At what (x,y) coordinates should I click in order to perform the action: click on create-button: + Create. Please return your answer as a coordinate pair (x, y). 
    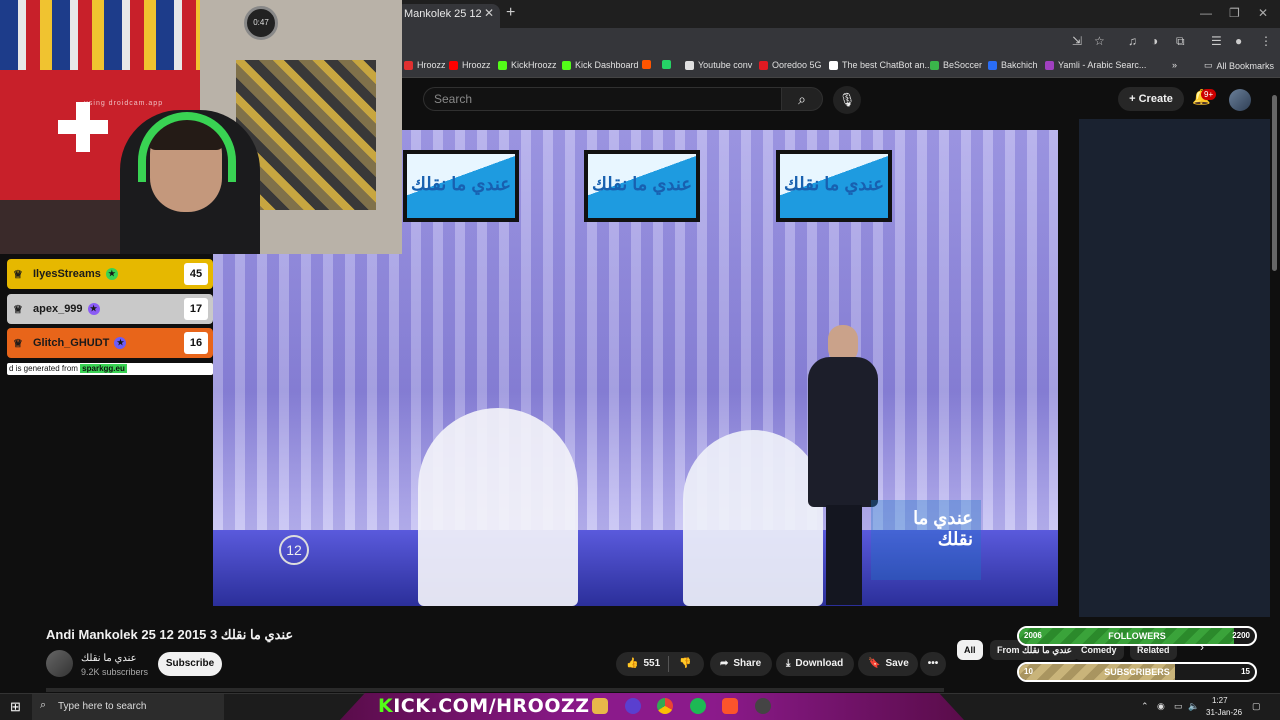
    Looking at the image, I should click on (1151, 99).